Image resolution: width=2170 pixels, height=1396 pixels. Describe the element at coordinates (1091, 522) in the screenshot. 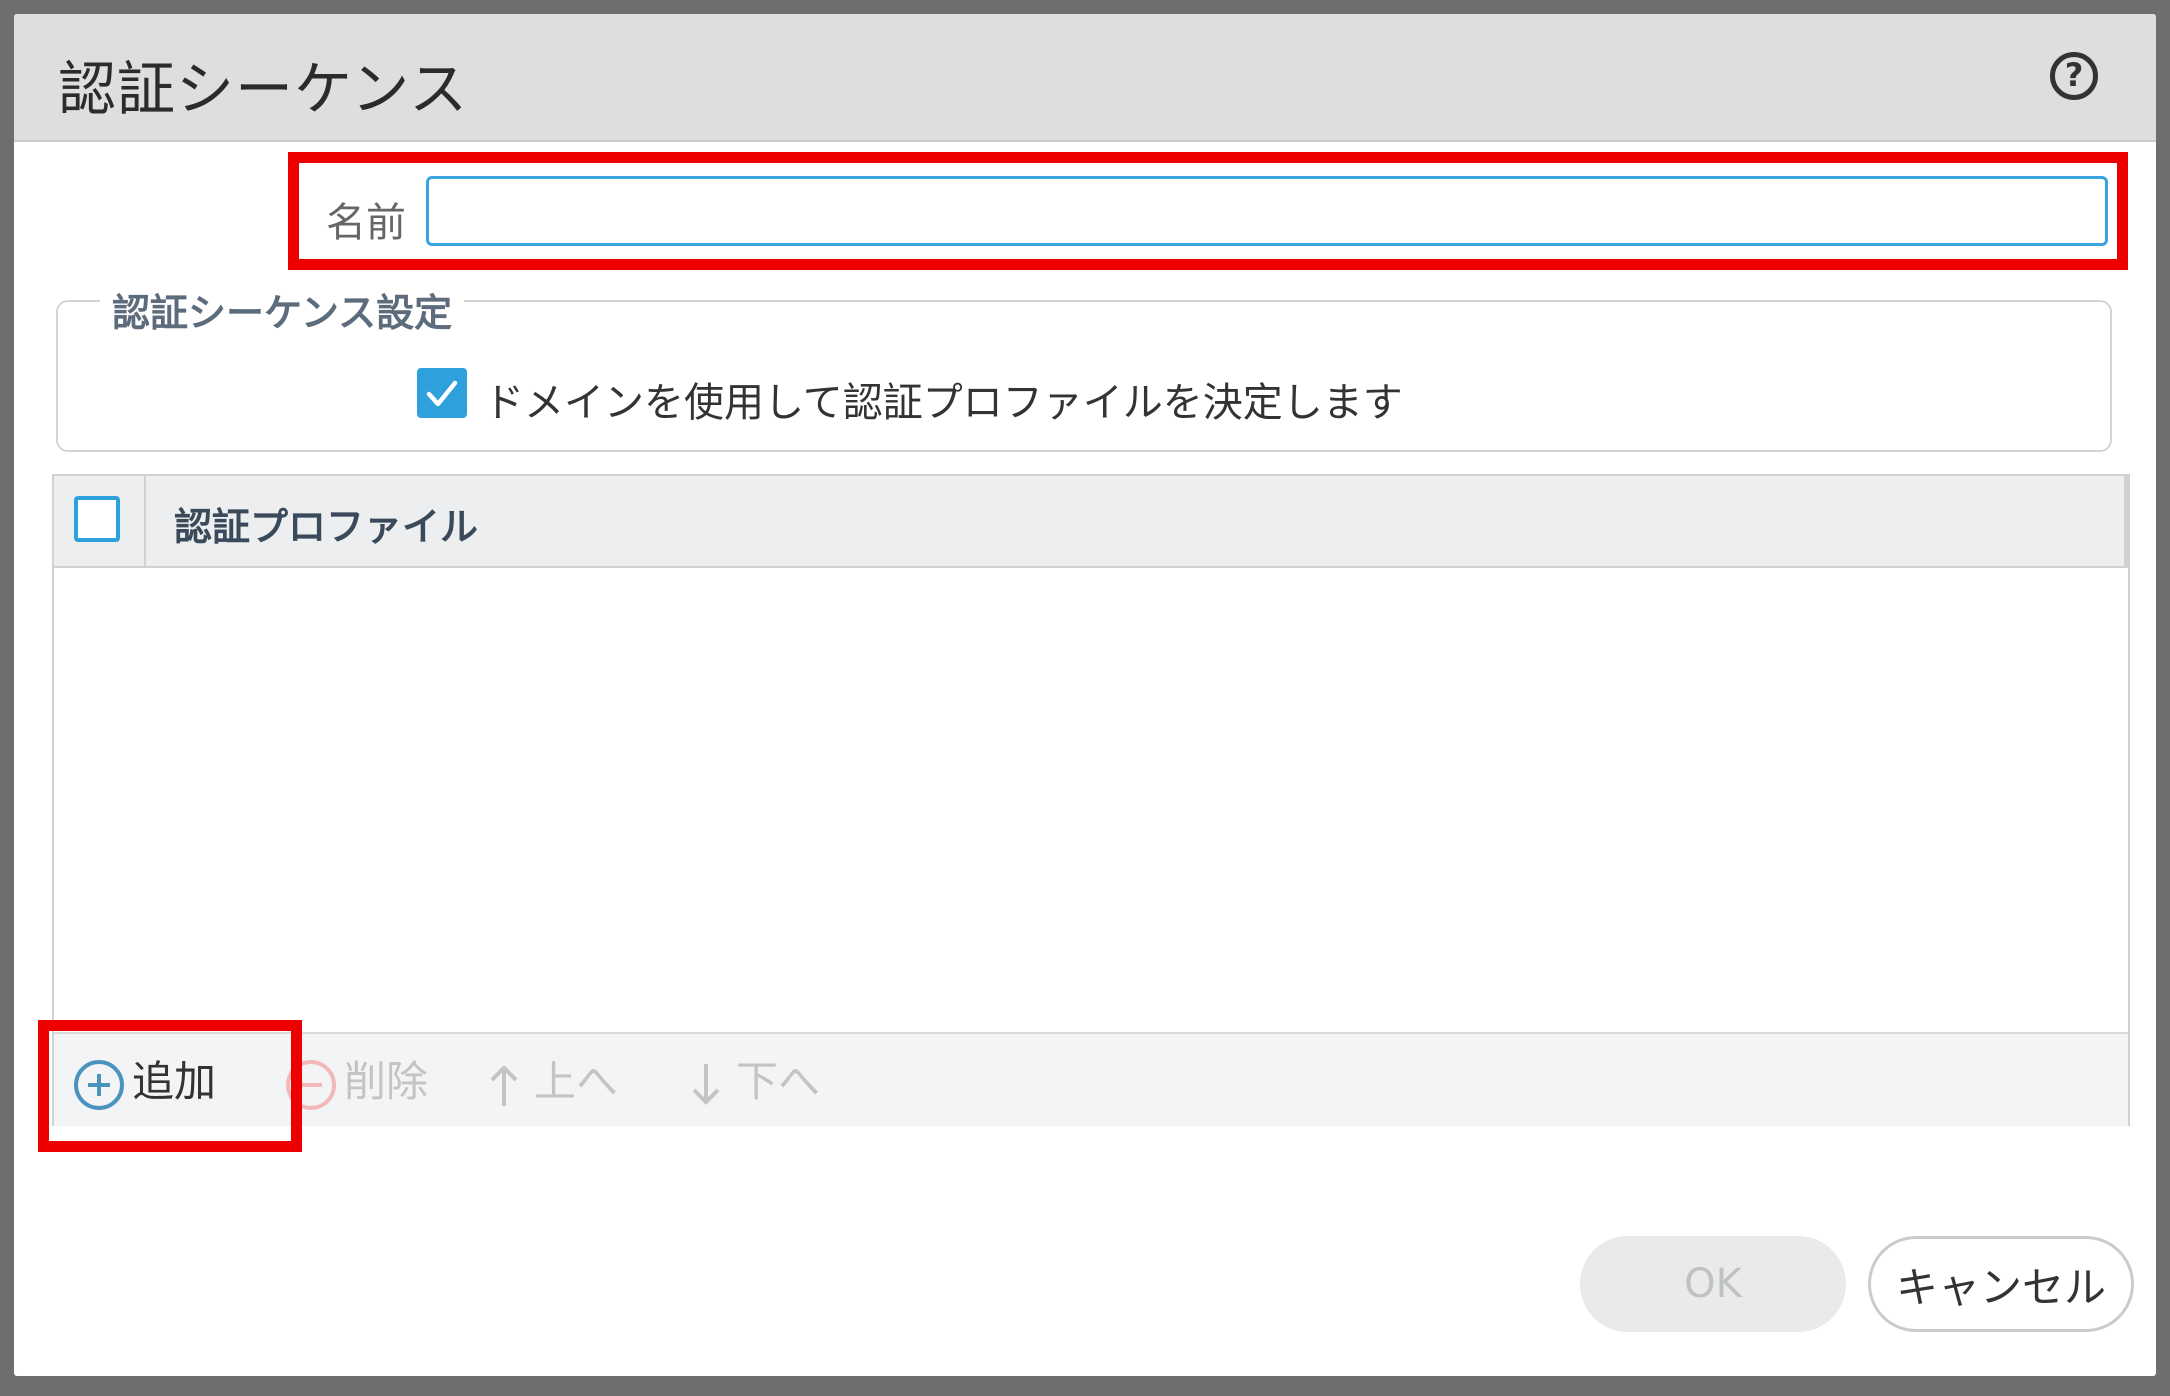

I see `table-header: 認証プロファイル` at that location.